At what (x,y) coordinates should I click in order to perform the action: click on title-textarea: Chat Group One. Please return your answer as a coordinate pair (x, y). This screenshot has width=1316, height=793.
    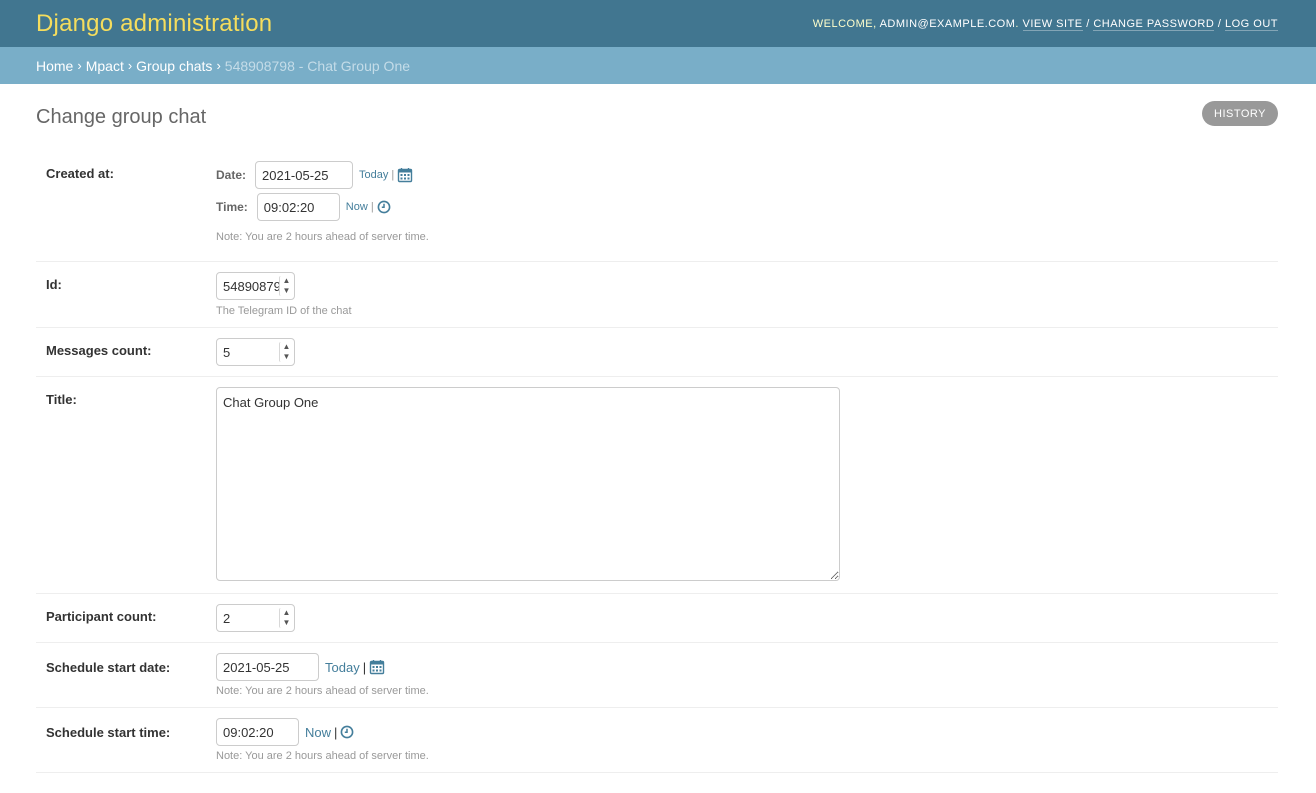
    Looking at the image, I should click on (528, 484).